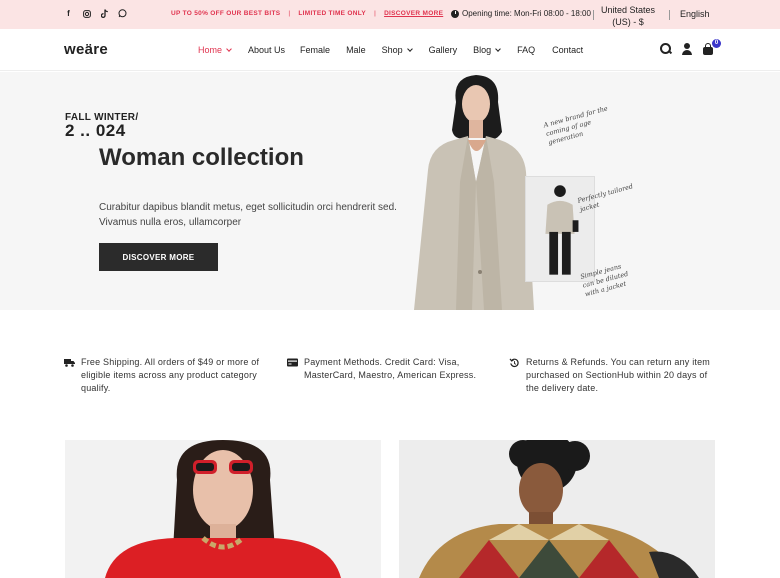 This screenshot has width=780, height=578. What do you see at coordinates (215, 50) in the screenshot?
I see `nav-item-home: Home` at bounding box center [215, 50].